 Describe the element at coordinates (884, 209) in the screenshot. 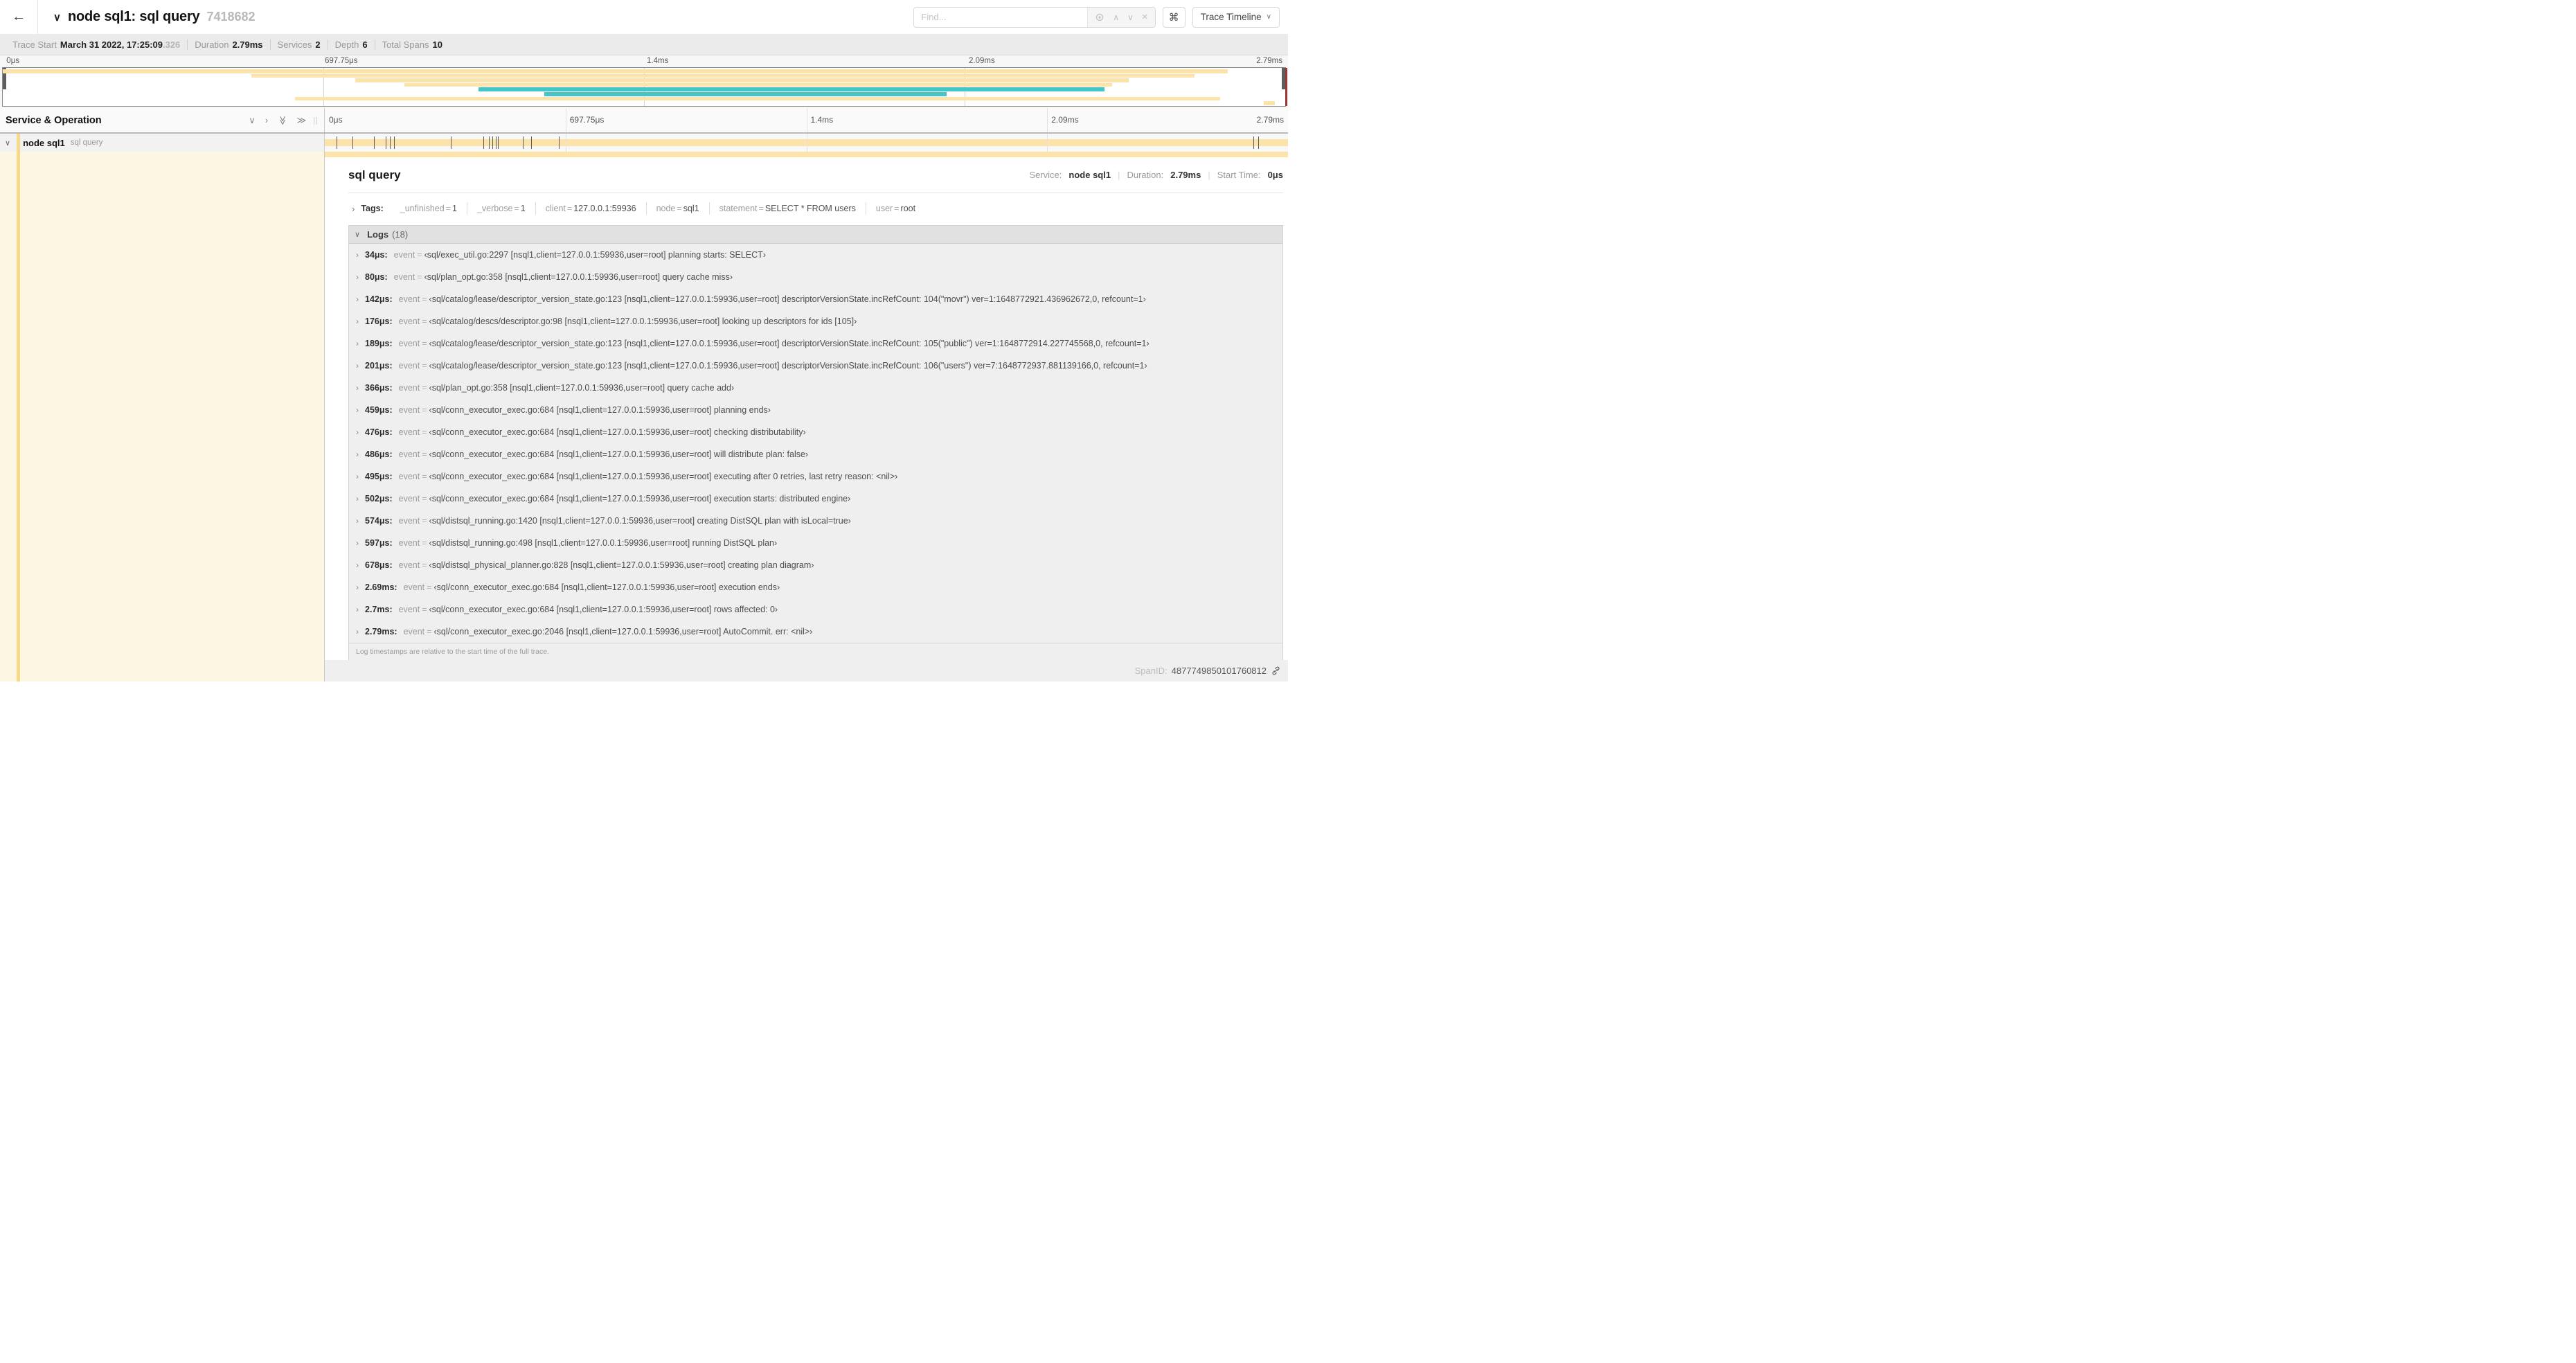

I see `tag-key: user` at that location.